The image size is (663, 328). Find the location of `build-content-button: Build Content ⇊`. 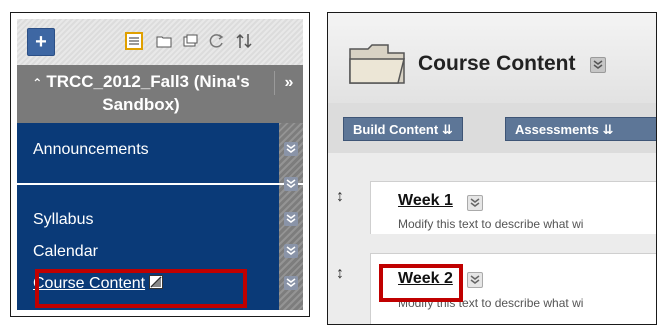

build-content-button: Build Content ⇊ is located at coordinates (403, 129).